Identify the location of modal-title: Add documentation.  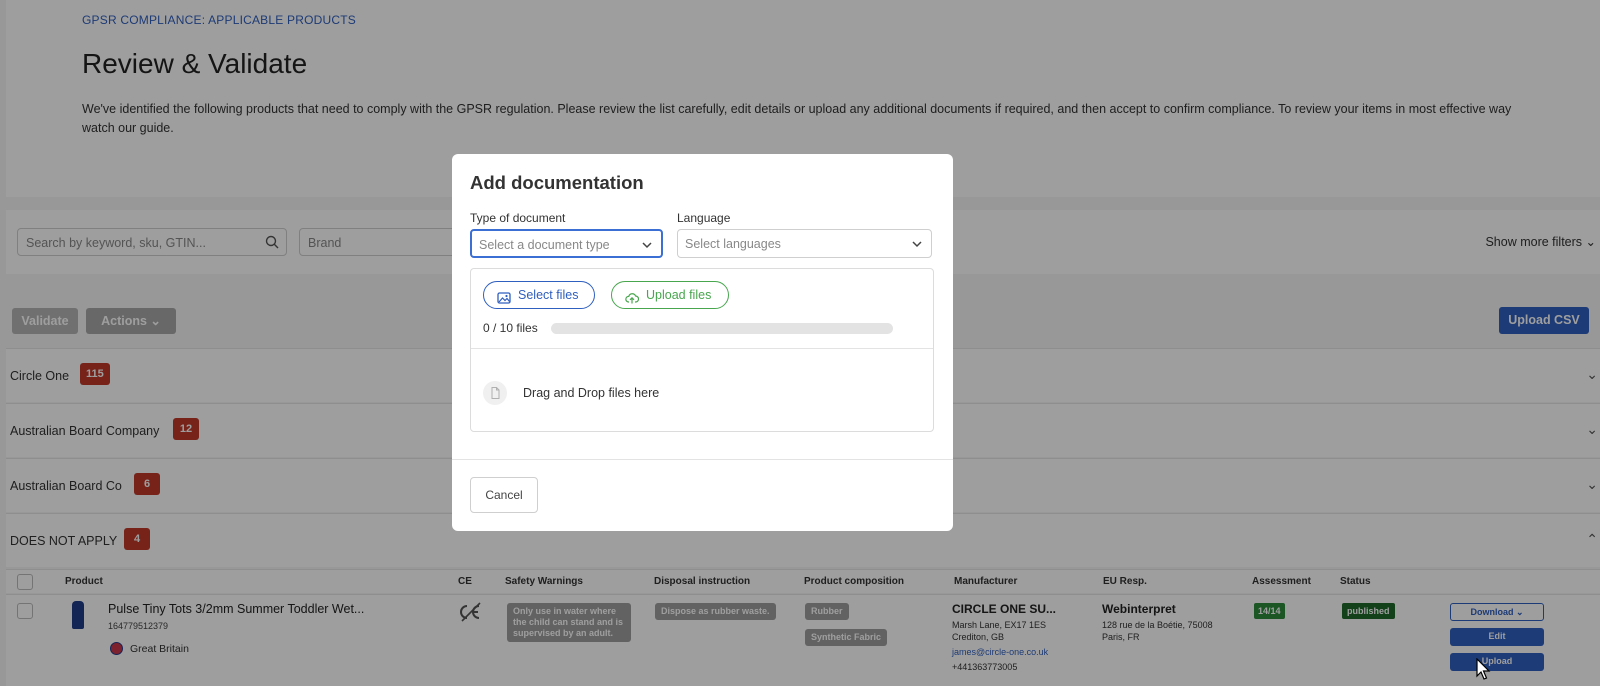
(557, 182).